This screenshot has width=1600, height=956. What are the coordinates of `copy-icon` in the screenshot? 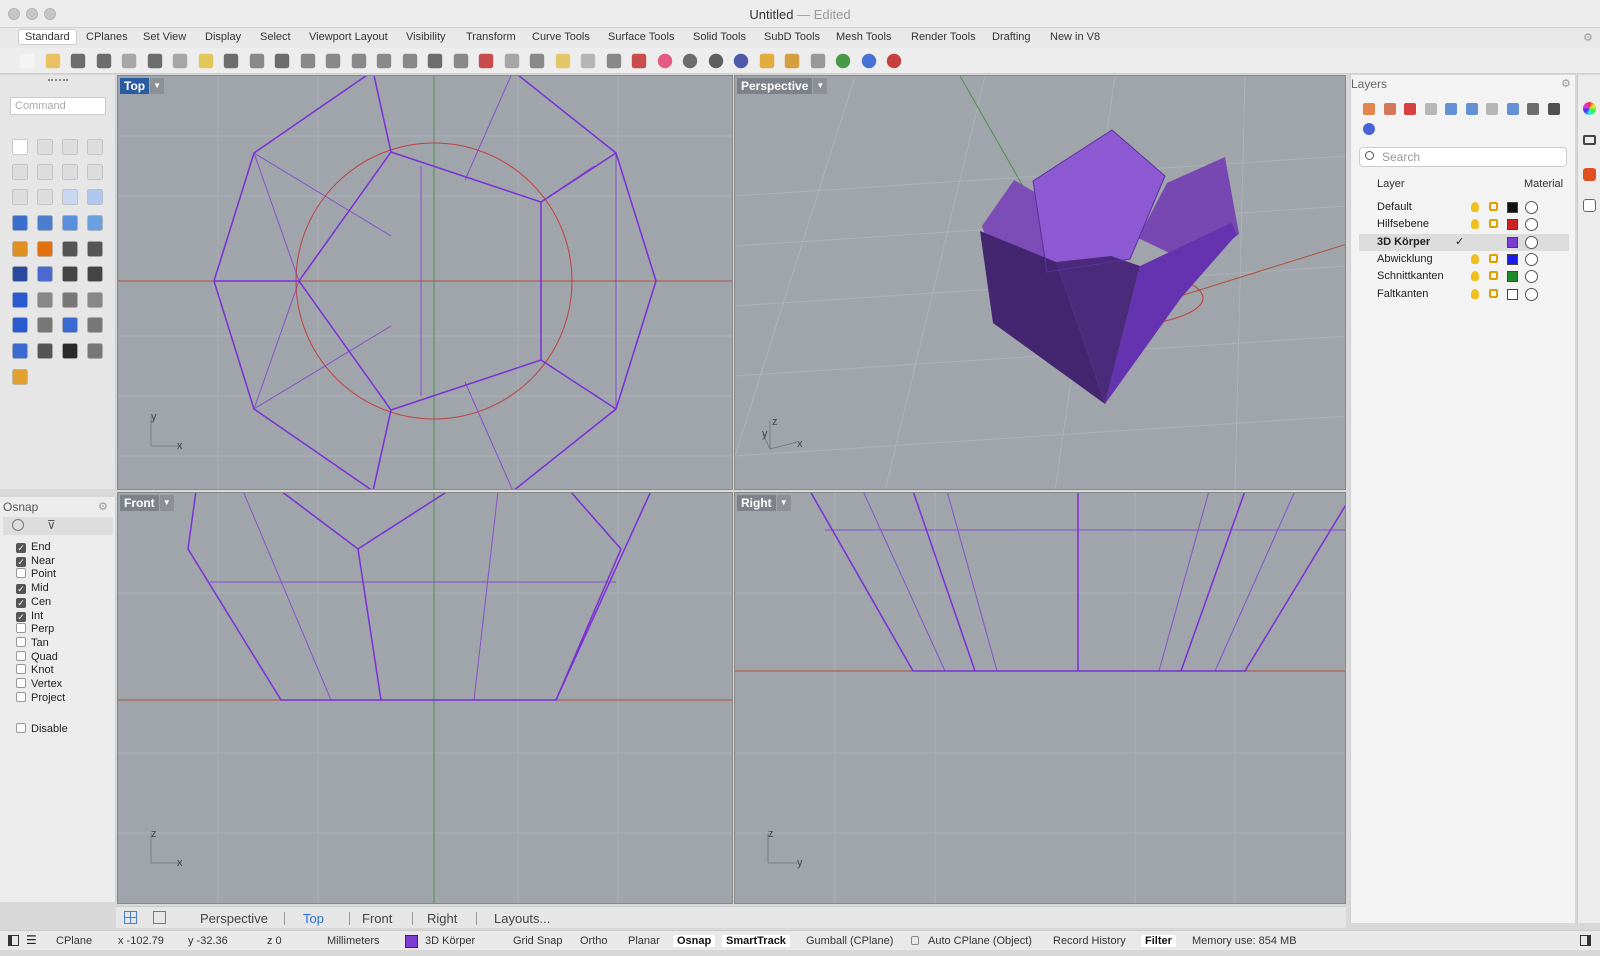 It's located at (180, 61).